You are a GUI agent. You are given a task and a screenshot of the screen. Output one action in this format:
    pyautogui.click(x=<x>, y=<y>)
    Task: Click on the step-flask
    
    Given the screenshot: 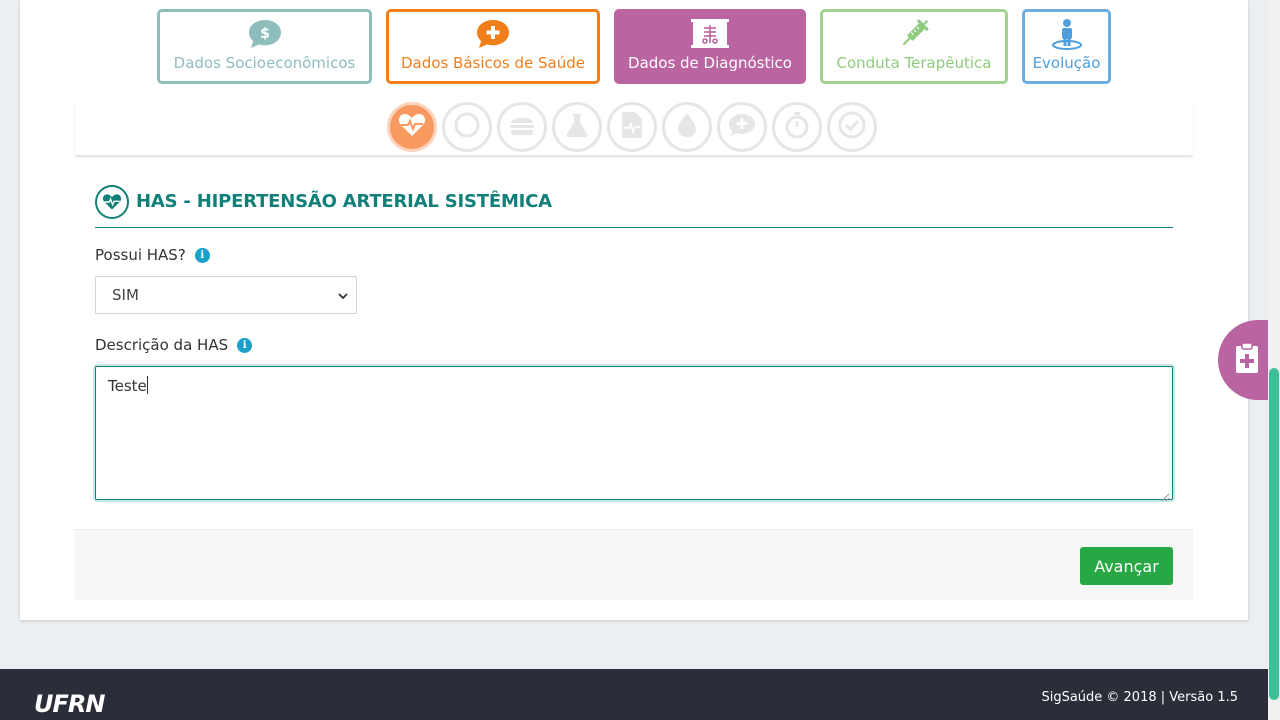 What is the action you would take?
    pyautogui.click(x=577, y=127)
    